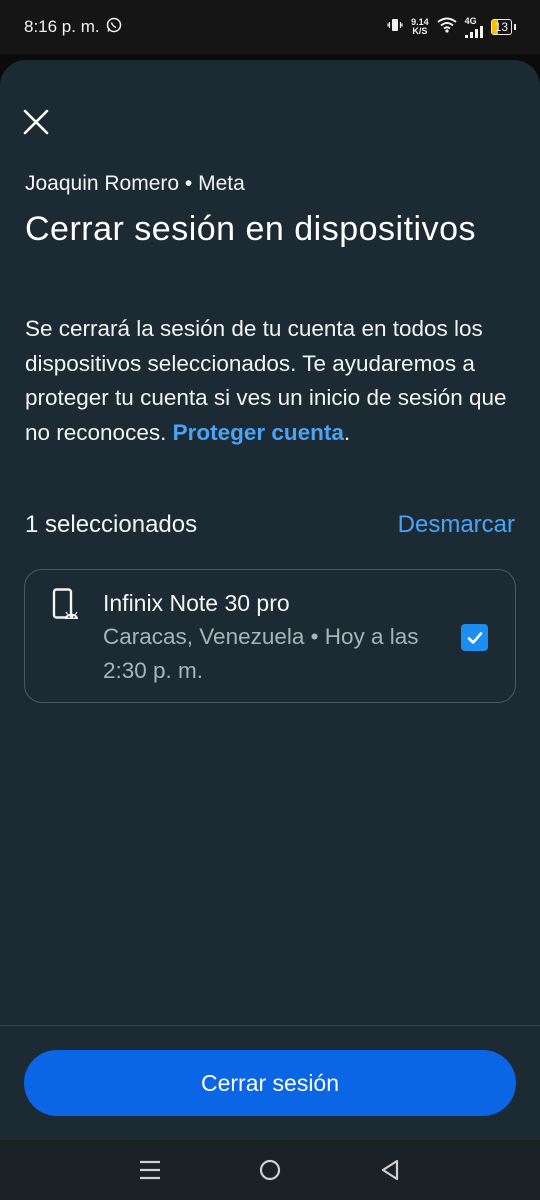  Describe the element at coordinates (470, 20) in the screenshot. I see `network-type: 4G` at that location.